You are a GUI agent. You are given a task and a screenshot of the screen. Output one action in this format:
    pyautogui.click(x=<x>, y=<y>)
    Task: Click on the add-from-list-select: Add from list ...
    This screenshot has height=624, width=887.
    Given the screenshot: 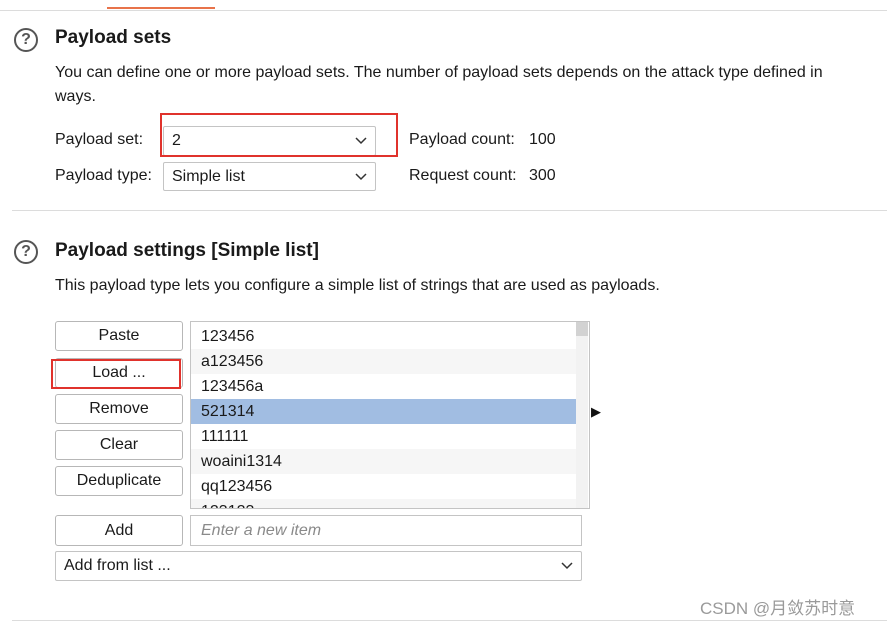 What is the action you would take?
    pyautogui.click(x=318, y=566)
    